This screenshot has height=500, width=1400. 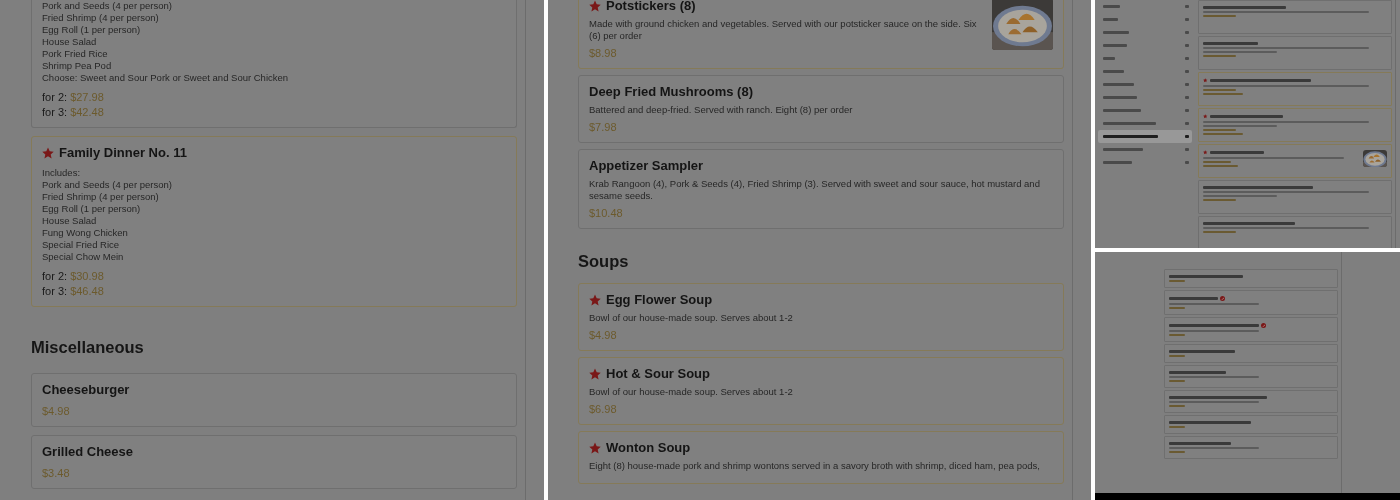 I want to click on item-title: Cheeseburger, so click(x=86, y=389).